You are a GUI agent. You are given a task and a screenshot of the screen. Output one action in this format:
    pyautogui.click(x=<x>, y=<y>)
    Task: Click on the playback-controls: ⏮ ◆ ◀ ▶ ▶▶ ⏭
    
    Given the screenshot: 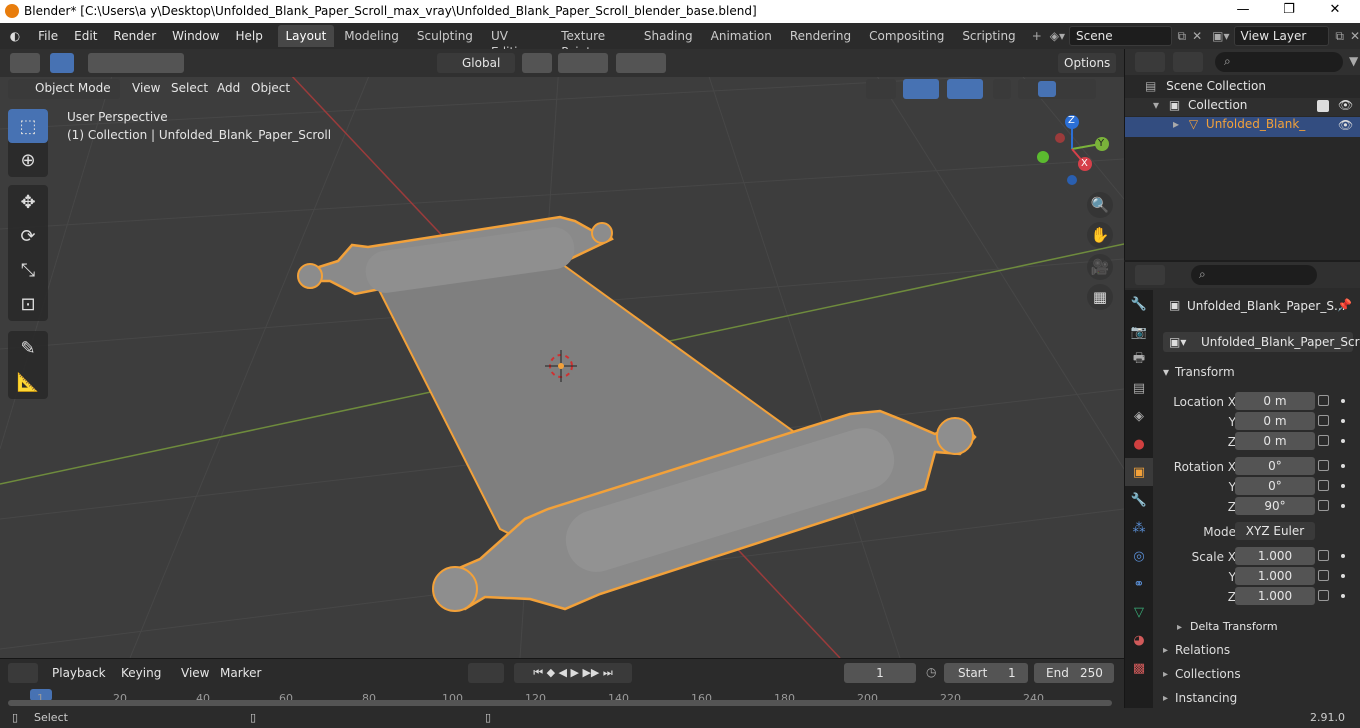 What is the action you would take?
    pyautogui.click(x=573, y=673)
    